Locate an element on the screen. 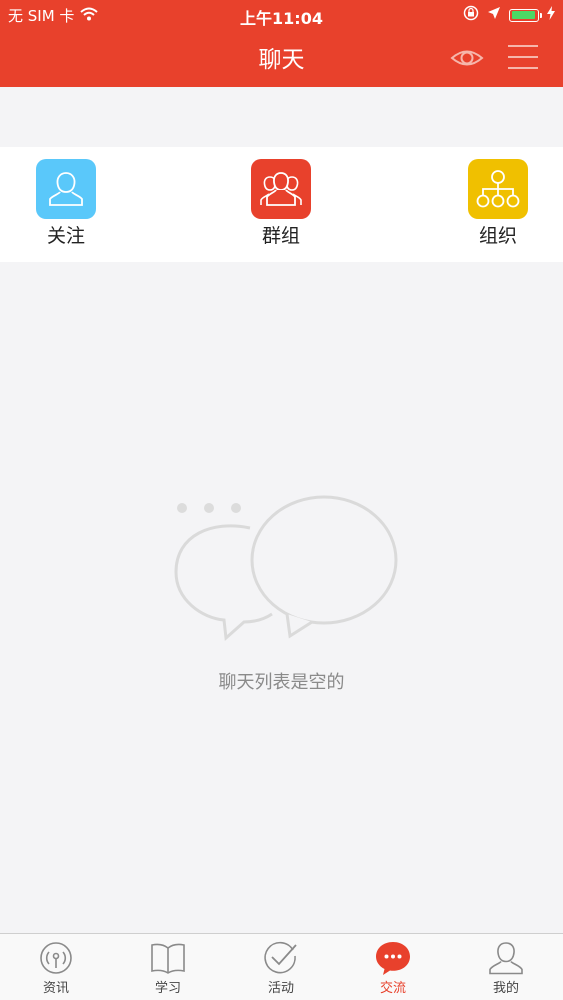 The height and width of the screenshot is (1000, 563). menu-button is located at coordinates (523, 57).